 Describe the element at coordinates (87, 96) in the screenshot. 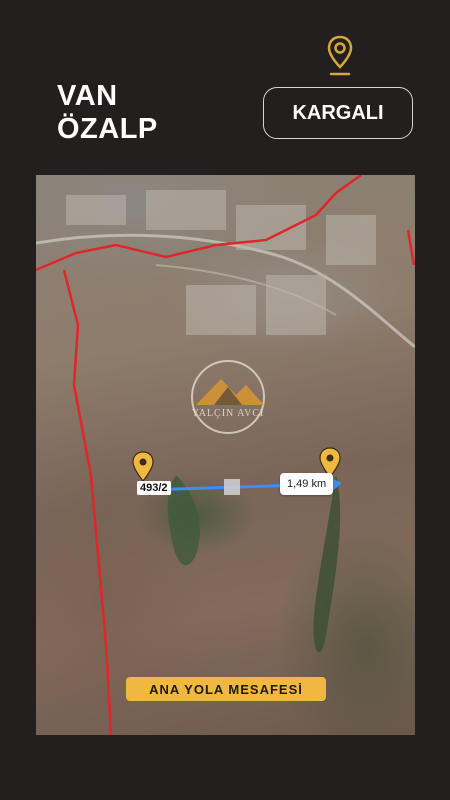

I see `province-name: VAN` at that location.